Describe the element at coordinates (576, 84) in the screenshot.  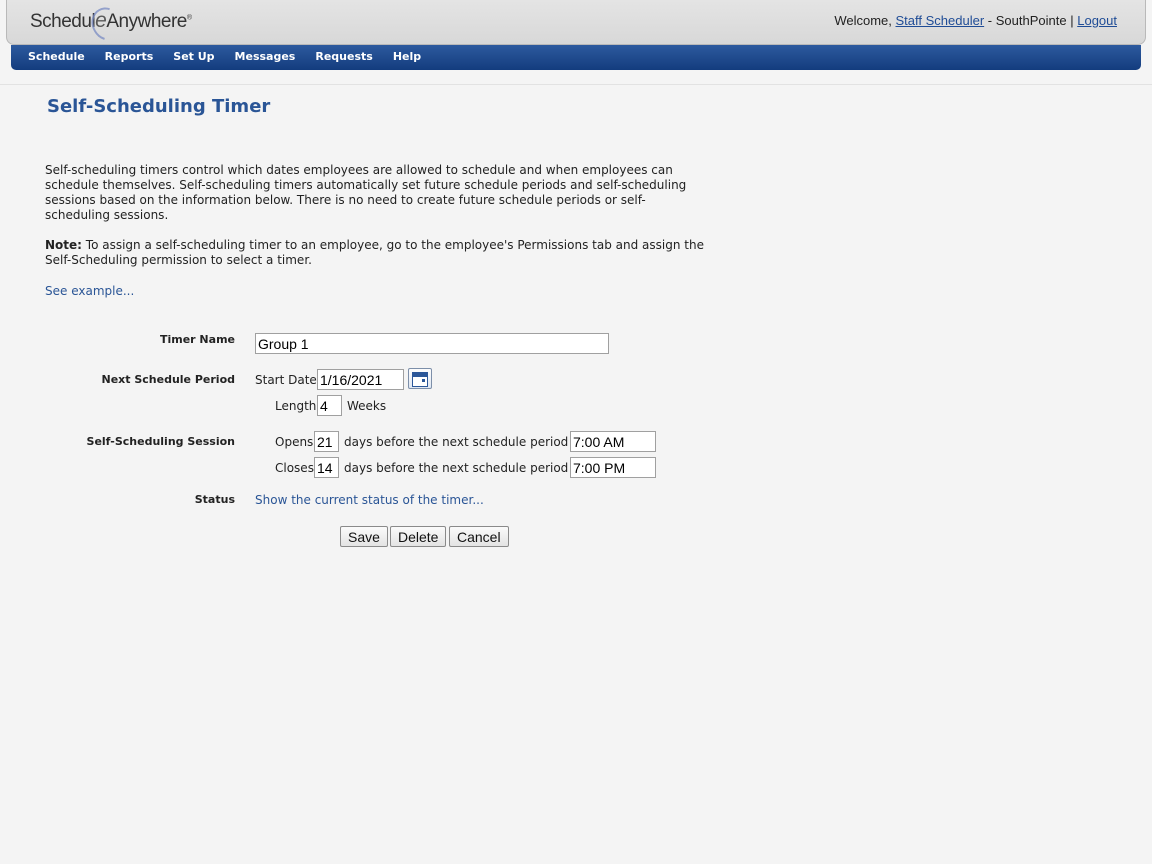
I see `header-divider` at that location.